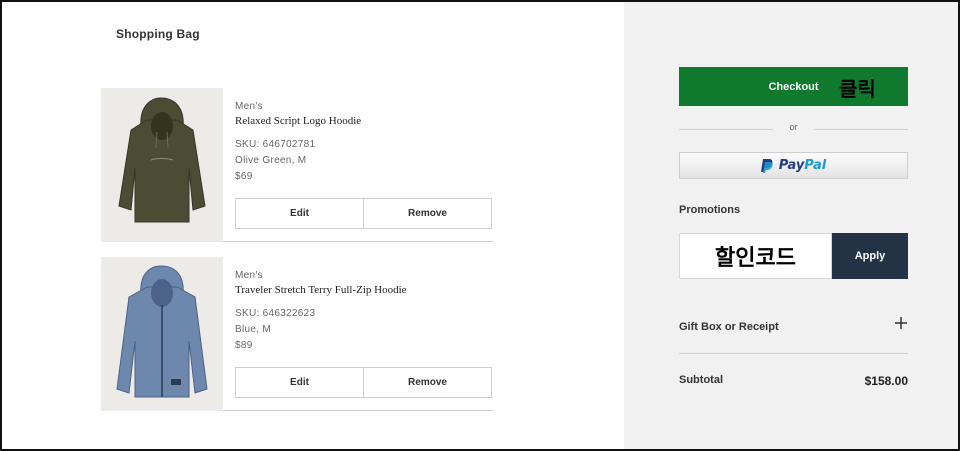 This screenshot has height=451, width=960. What do you see at coordinates (755, 256) in the screenshot?
I see `promo-code-input: 할인코드` at bounding box center [755, 256].